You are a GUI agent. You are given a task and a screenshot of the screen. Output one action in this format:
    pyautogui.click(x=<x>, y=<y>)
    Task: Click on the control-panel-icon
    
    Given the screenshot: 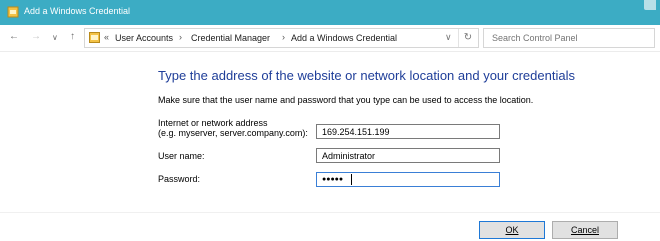 What is the action you would take?
    pyautogui.click(x=94, y=37)
    